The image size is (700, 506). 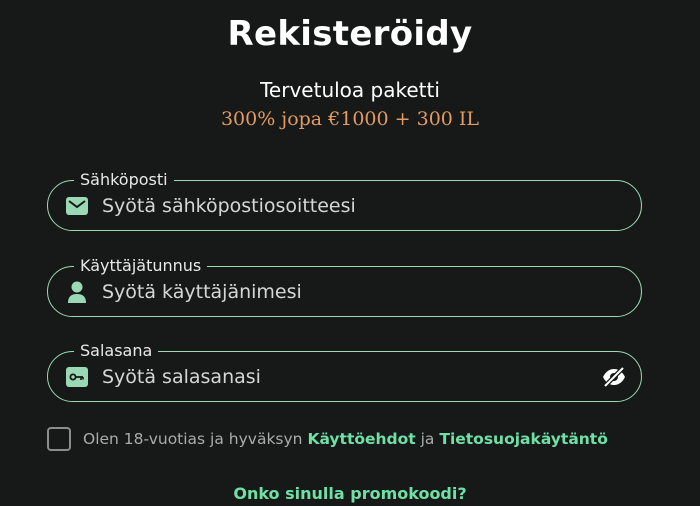 I want to click on privacy-link: Tietosuojakäytäntö, so click(x=523, y=439).